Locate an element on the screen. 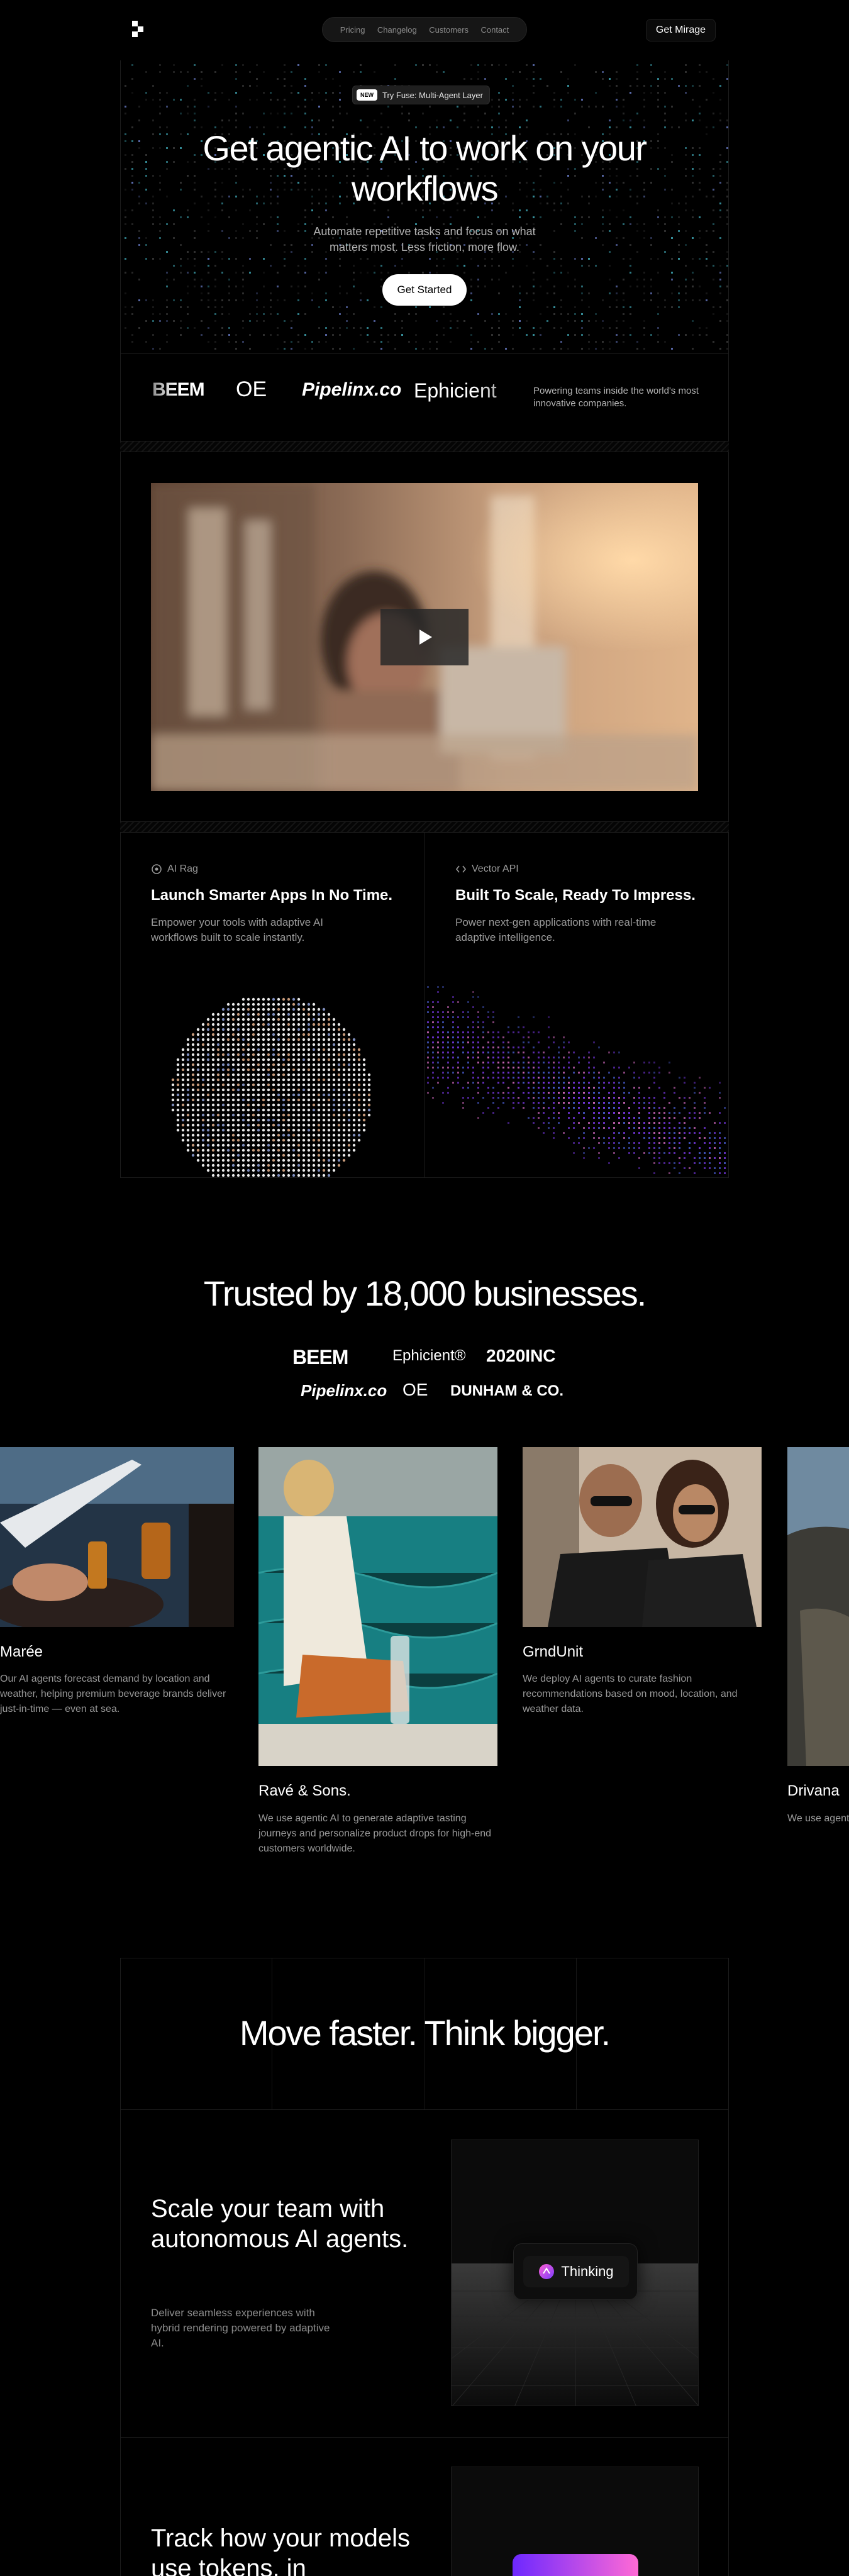 This screenshot has width=849, height=2576. feature-tag-vector: Vector API is located at coordinates (487, 869).